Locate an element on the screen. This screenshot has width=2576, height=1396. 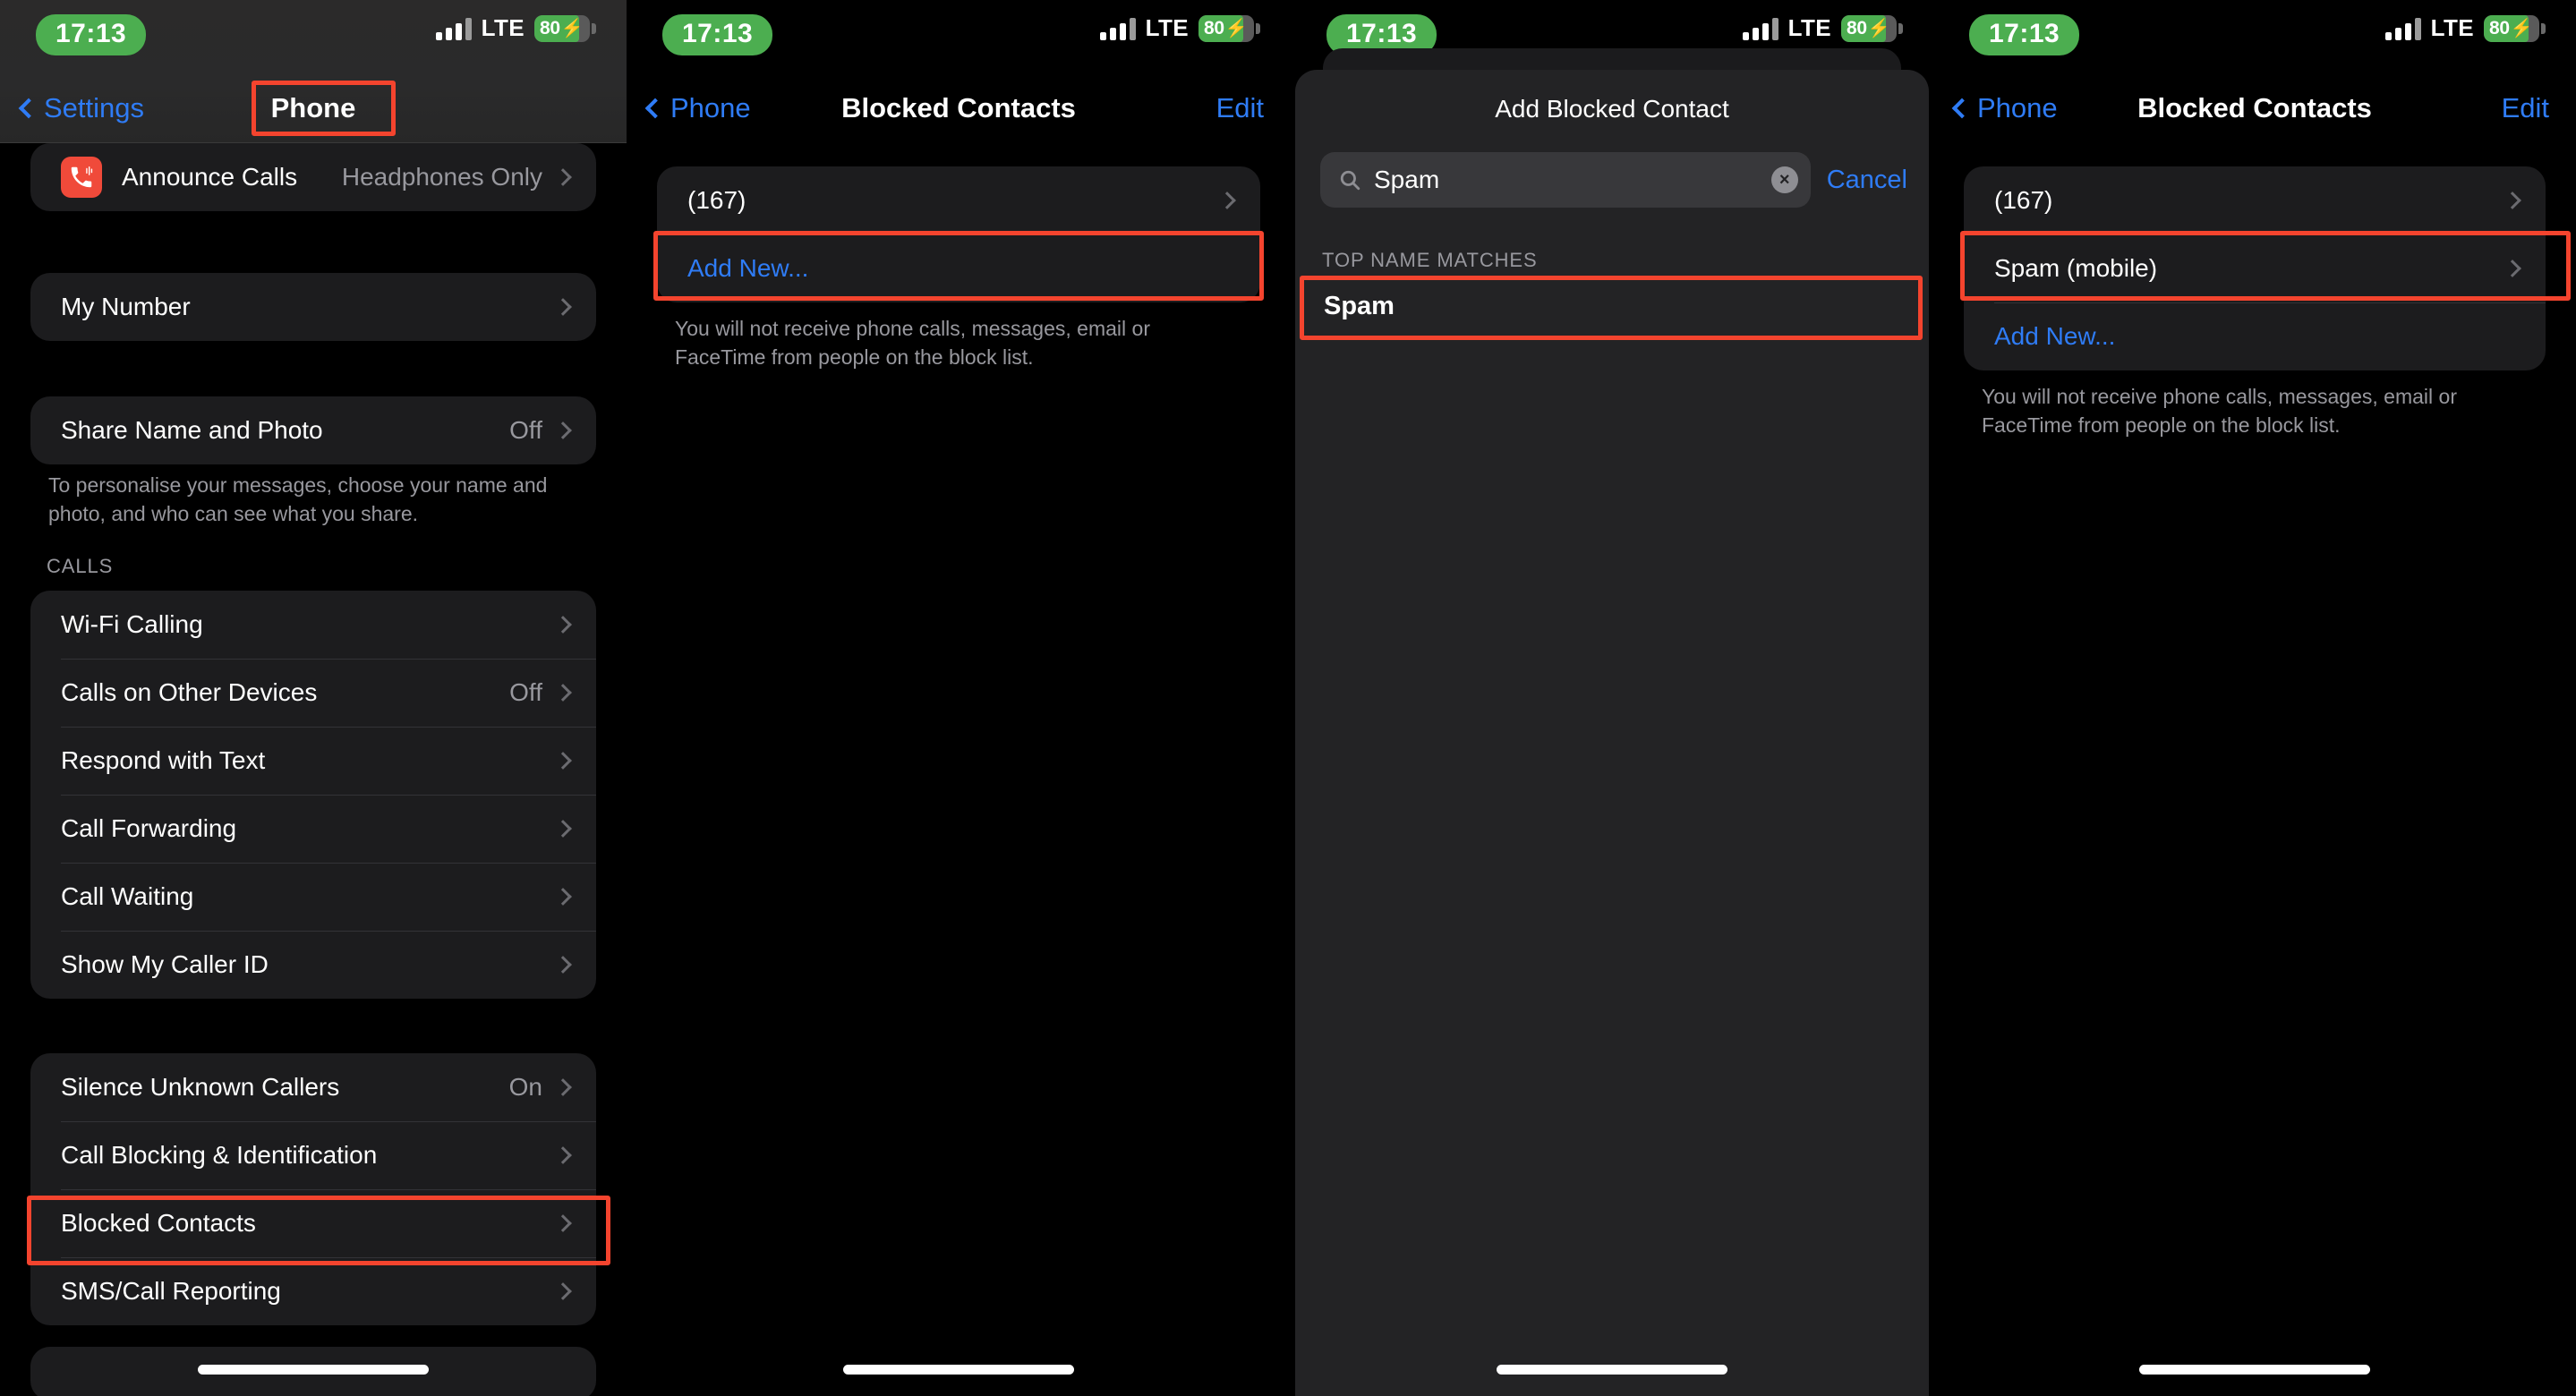
search-icon is located at coordinates (1350, 180).